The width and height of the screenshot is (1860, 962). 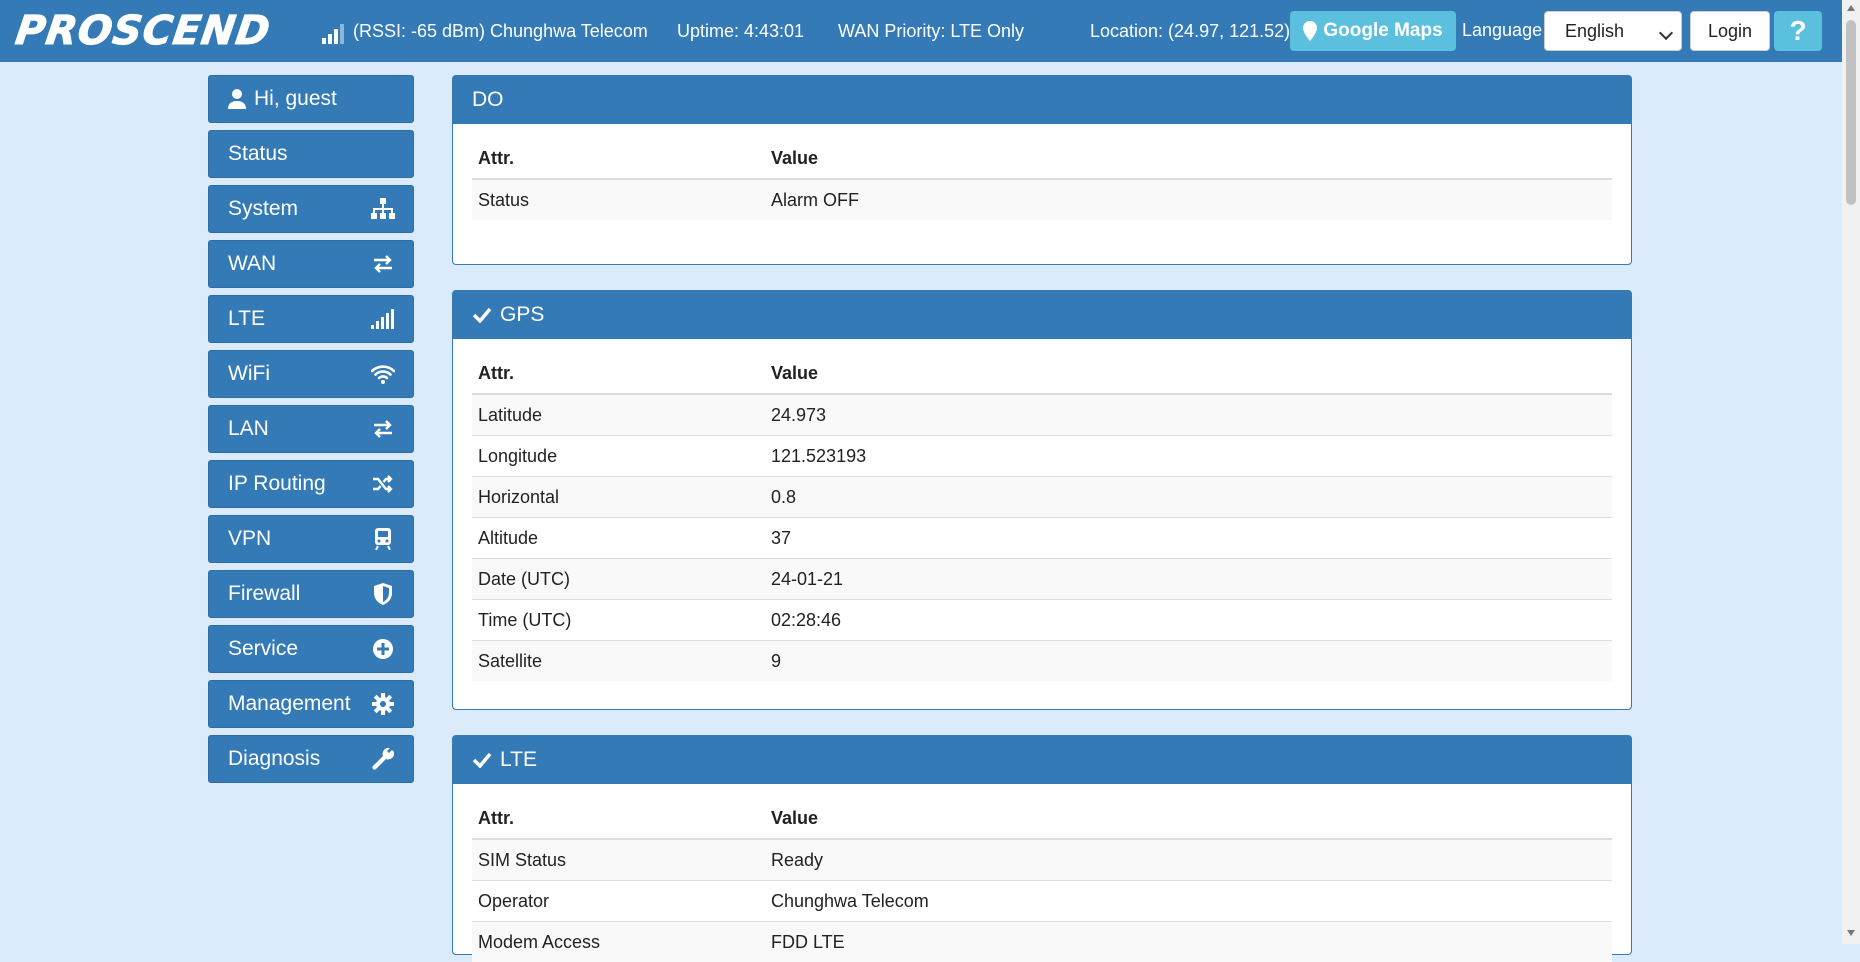 What do you see at coordinates (618, 942) in the screenshot?
I see `attr-cell: Modem Access` at bounding box center [618, 942].